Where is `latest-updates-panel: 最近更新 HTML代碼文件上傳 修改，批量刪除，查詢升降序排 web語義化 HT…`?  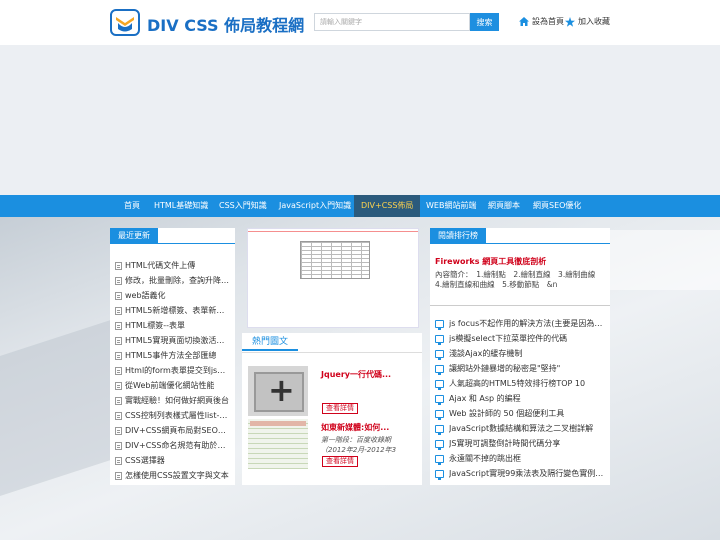
latest-updates-panel: 最近更新 HTML代碼文件上傳 修改，批量刪除，查詢升降序排 web語義化 HT… is located at coordinates (172, 356).